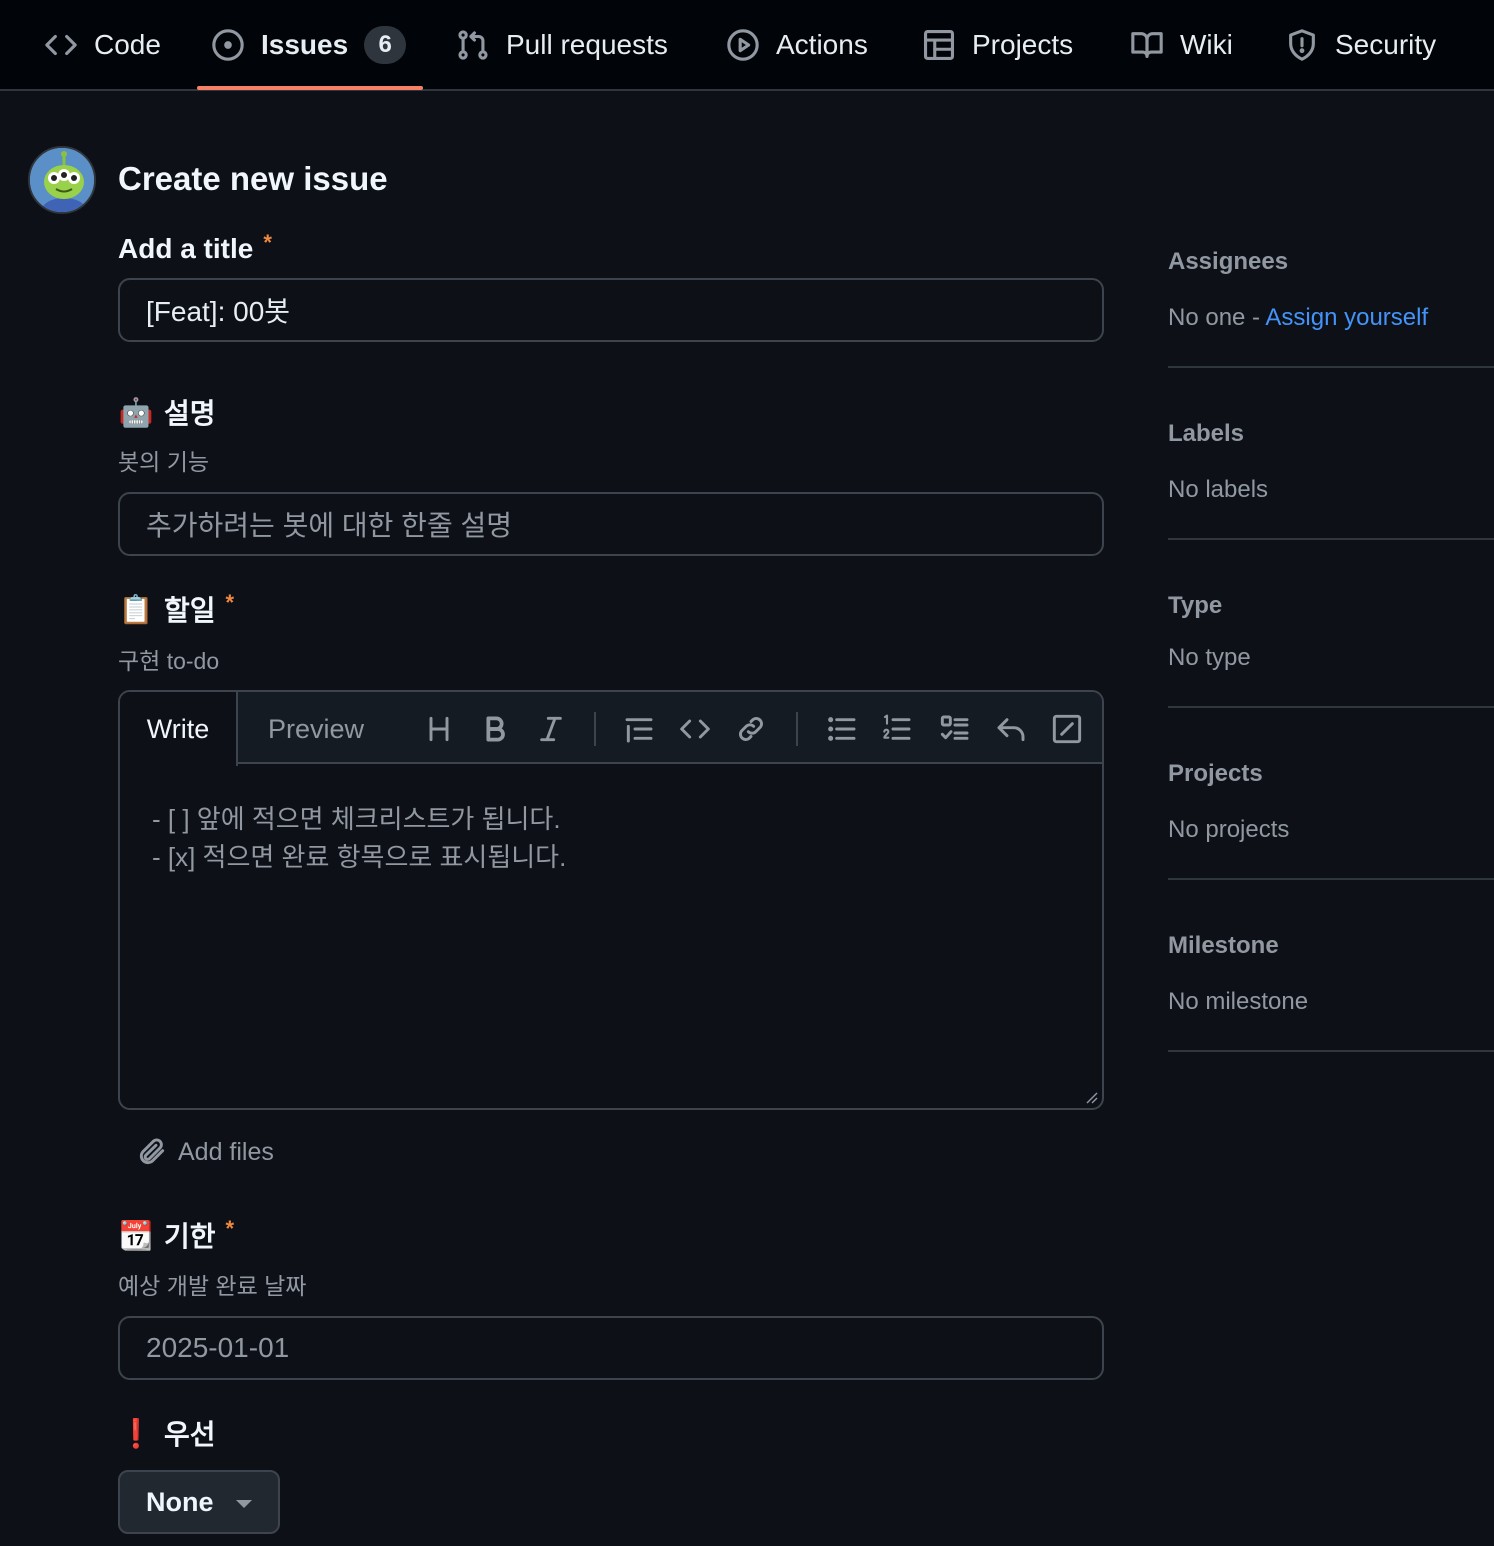 The height and width of the screenshot is (1546, 1494). What do you see at coordinates (1209, 657) in the screenshot?
I see `type-value: No type` at bounding box center [1209, 657].